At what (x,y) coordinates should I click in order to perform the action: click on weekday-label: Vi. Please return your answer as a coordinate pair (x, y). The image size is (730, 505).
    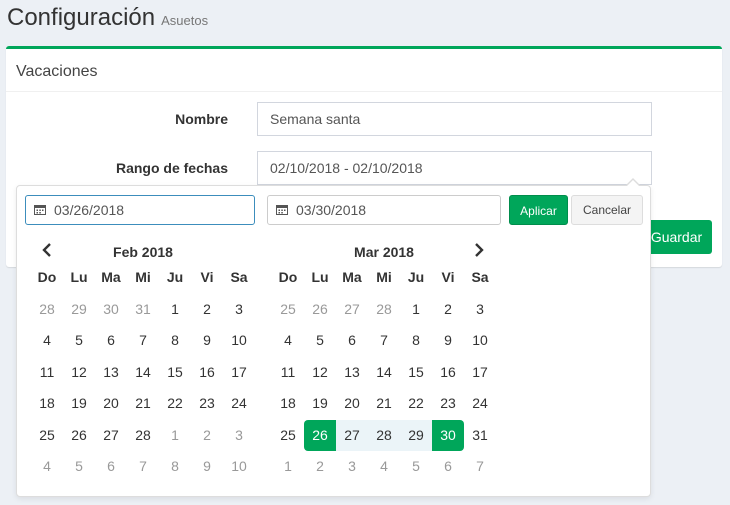
    Looking at the image, I should click on (448, 277).